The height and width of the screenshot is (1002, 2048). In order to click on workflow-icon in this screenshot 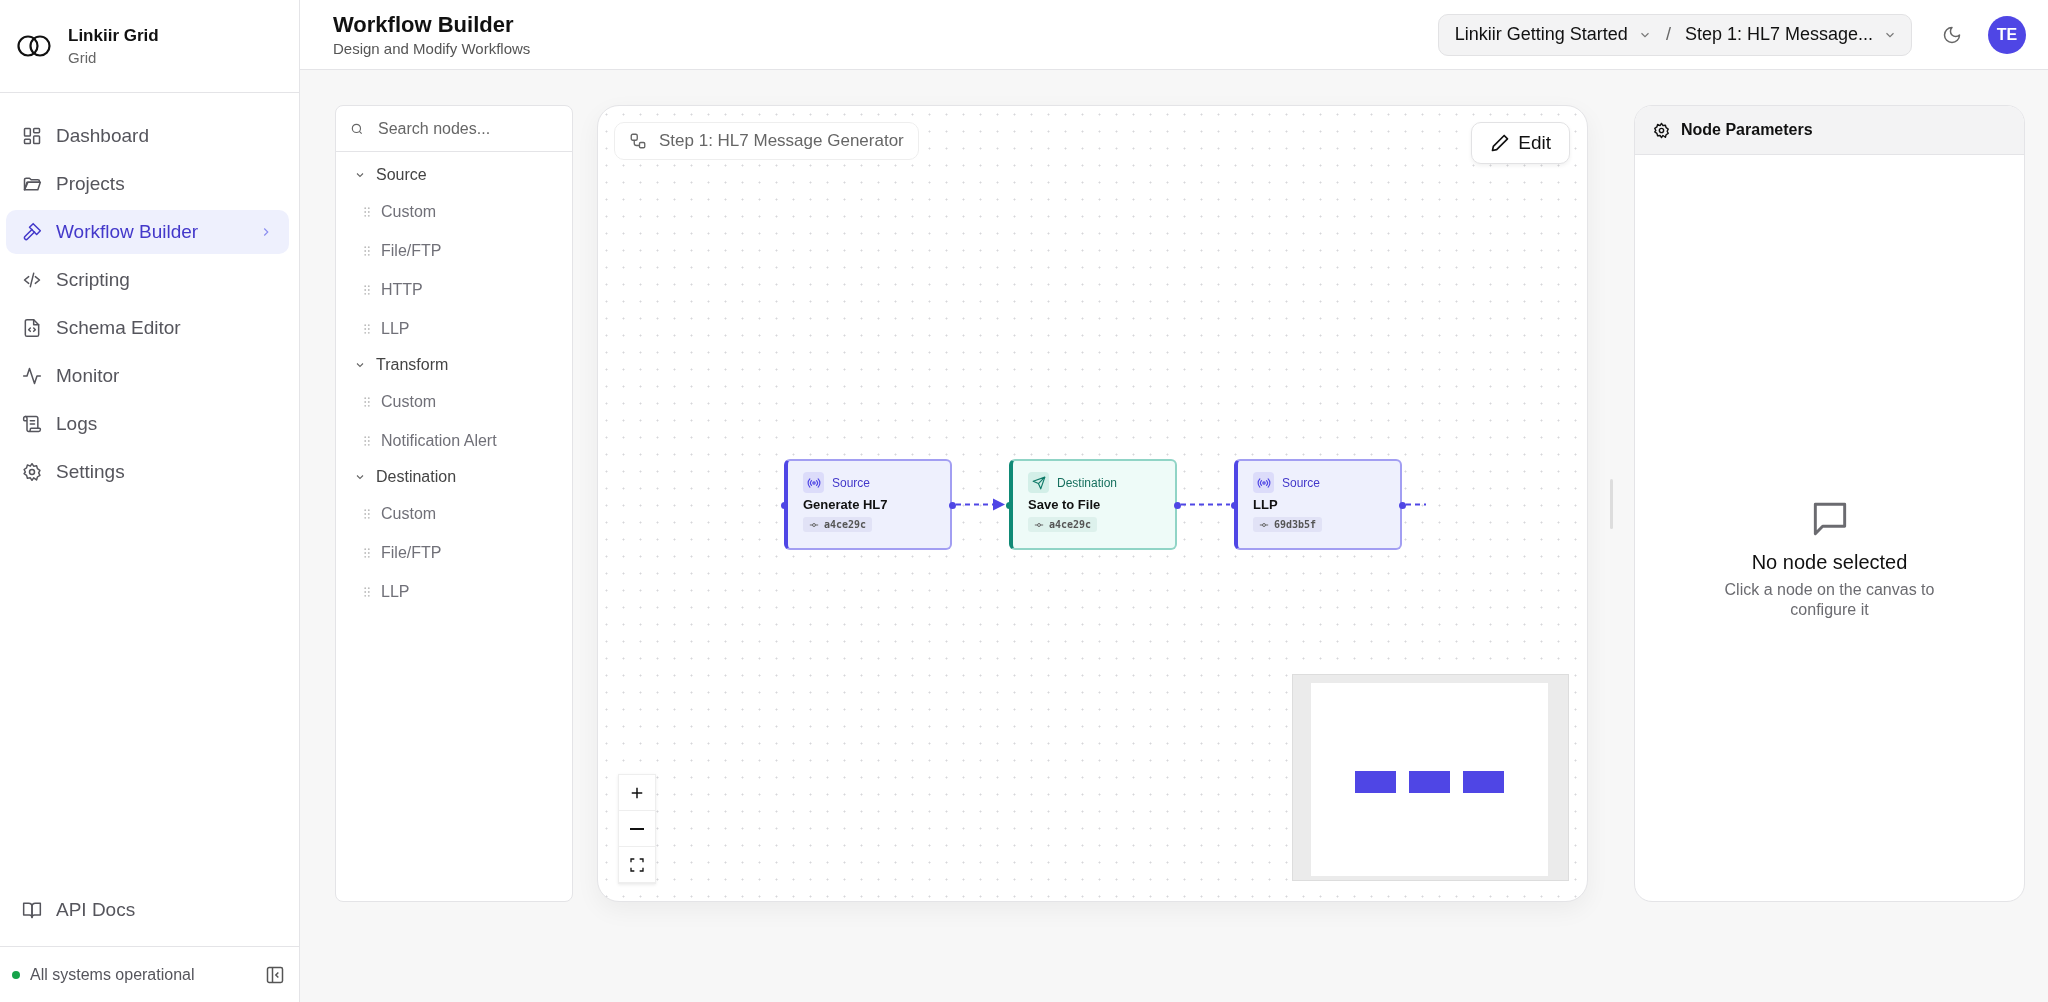, I will do `click(638, 141)`.